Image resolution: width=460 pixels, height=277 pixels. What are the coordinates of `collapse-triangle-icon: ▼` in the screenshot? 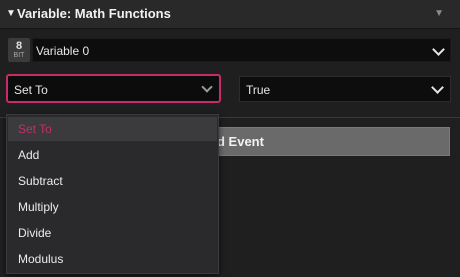 It's located at (439, 14).